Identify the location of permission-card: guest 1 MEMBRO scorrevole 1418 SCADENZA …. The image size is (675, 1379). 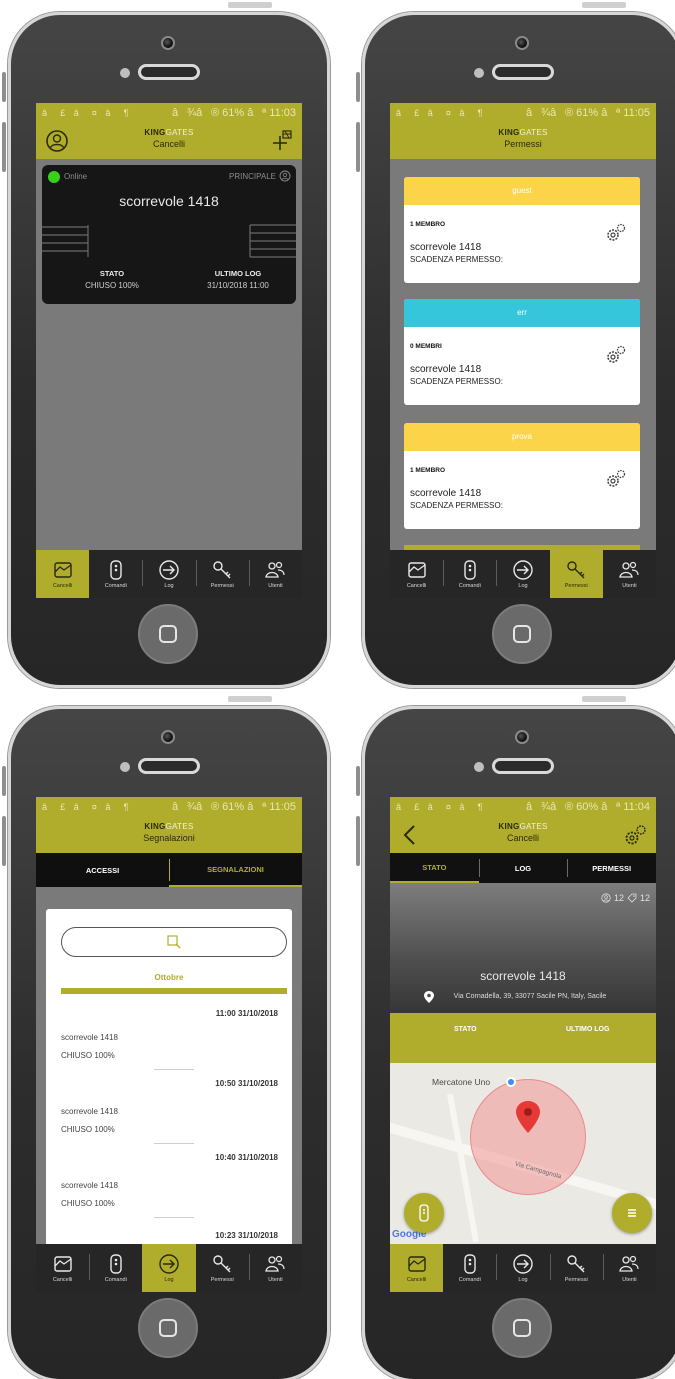
(522, 230).